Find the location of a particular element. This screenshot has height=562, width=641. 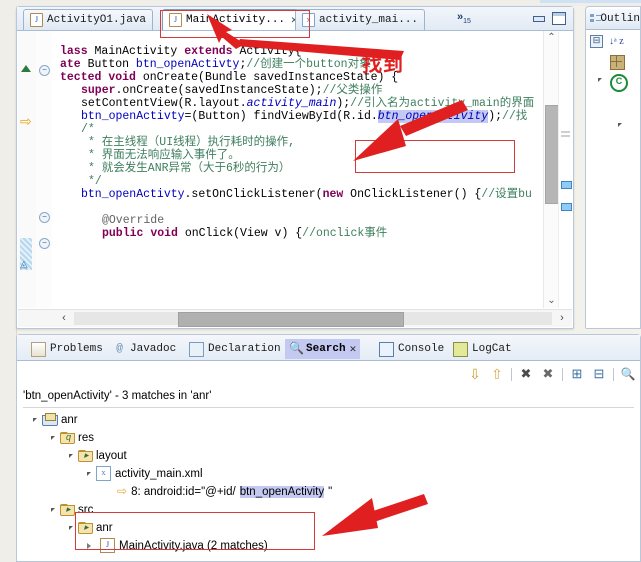

tree-row: ▸ src is located at coordinates (72, 509).